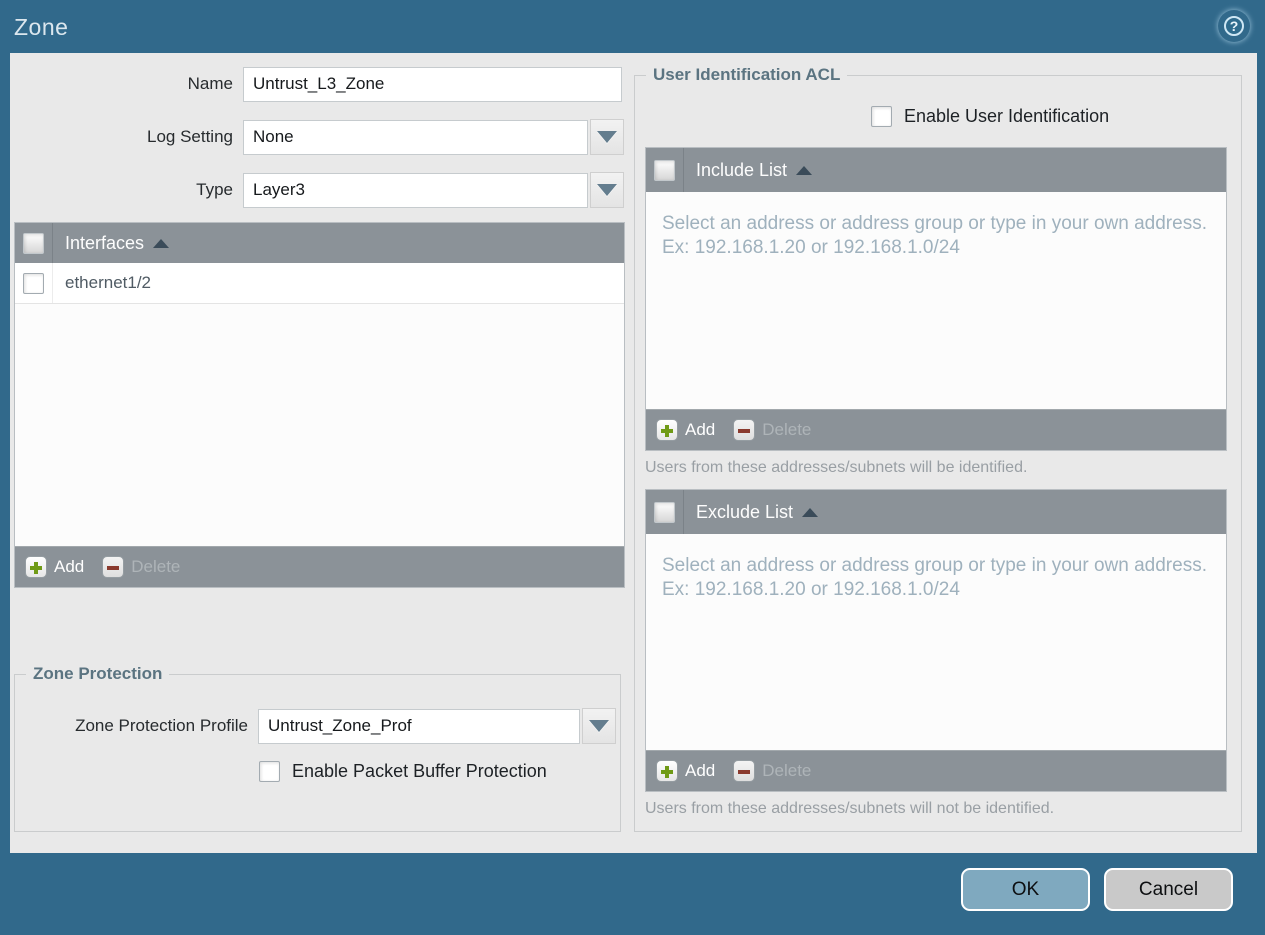  Describe the element at coordinates (108, 282) in the screenshot. I see `interface-name: ethernet1/2` at that location.